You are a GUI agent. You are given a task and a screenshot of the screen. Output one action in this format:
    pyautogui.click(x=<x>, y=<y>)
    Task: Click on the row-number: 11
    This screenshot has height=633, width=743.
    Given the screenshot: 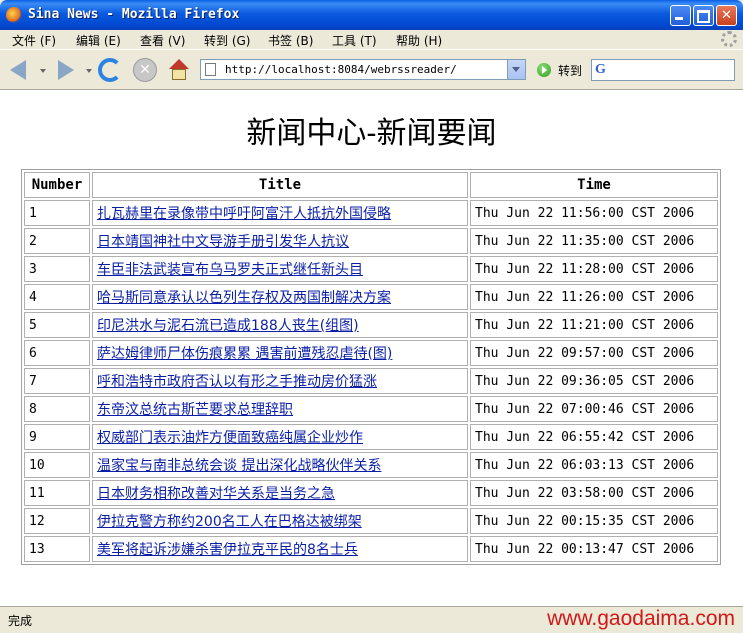 What is the action you would take?
    pyautogui.click(x=57, y=493)
    